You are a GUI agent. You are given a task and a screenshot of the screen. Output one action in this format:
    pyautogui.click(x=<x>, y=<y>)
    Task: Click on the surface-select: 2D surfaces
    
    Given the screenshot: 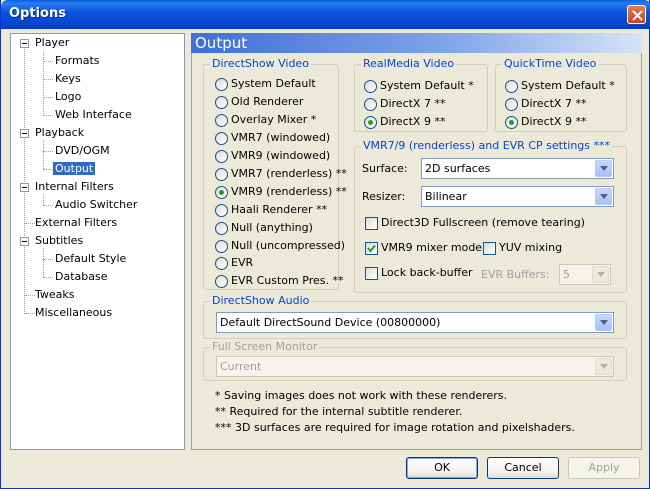 What is the action you would take?
    pyautogui.click(x=517, y=168)
    